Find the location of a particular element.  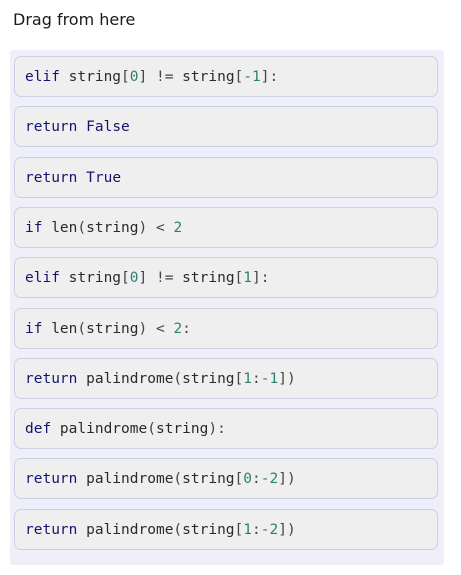

code-block: if len(string) < 2: is located at coordinates (226, 328).